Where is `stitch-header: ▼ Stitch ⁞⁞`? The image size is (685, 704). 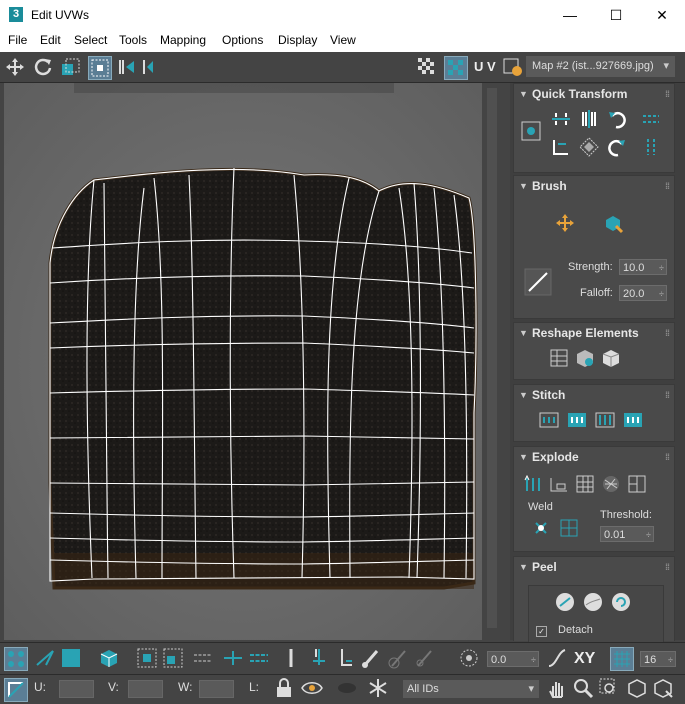 stitch-header: ▼ Stitch ⁞⁞ is located at coordinates (594, 395).